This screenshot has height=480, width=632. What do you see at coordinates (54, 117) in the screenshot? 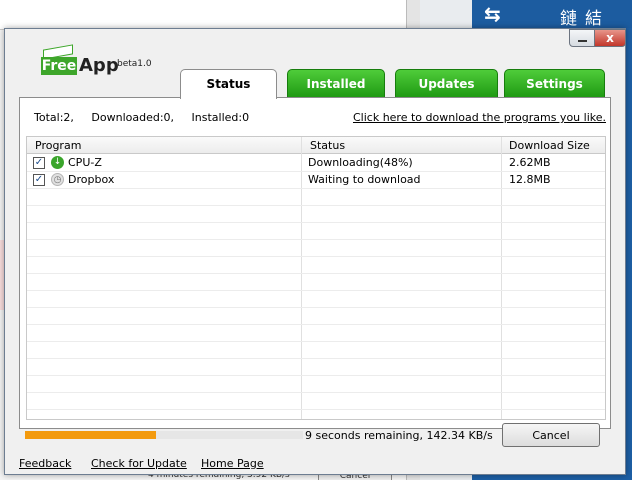
I see `total-count: Total:2,` at bounding box center [54, 117].